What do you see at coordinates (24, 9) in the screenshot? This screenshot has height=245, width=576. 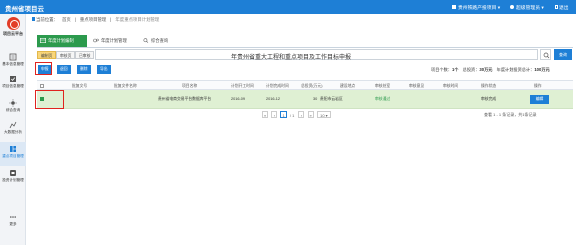 I see `app-title: 贵州省项目云` at bounding box center [24, 9].